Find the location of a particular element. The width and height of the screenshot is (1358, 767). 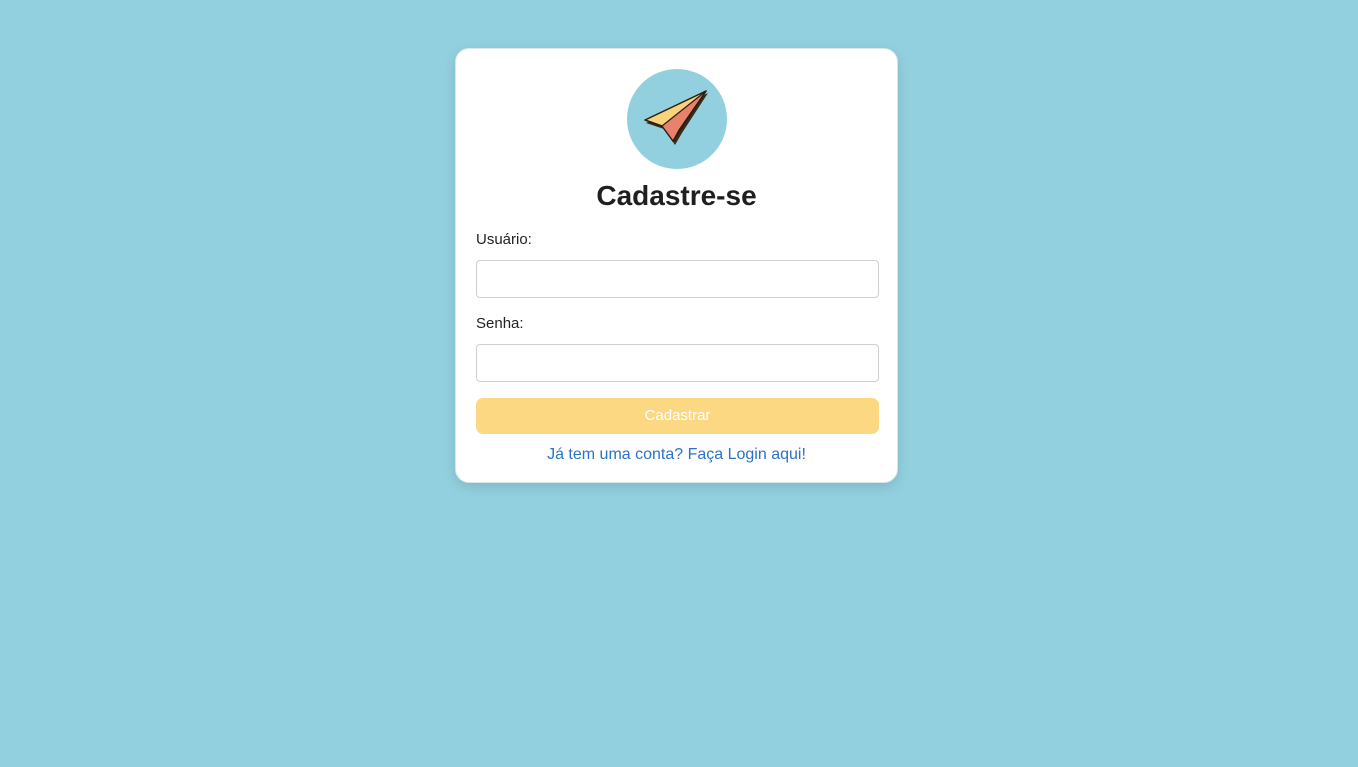

register-button: Cadastrar is located at coordinates (677, 416).